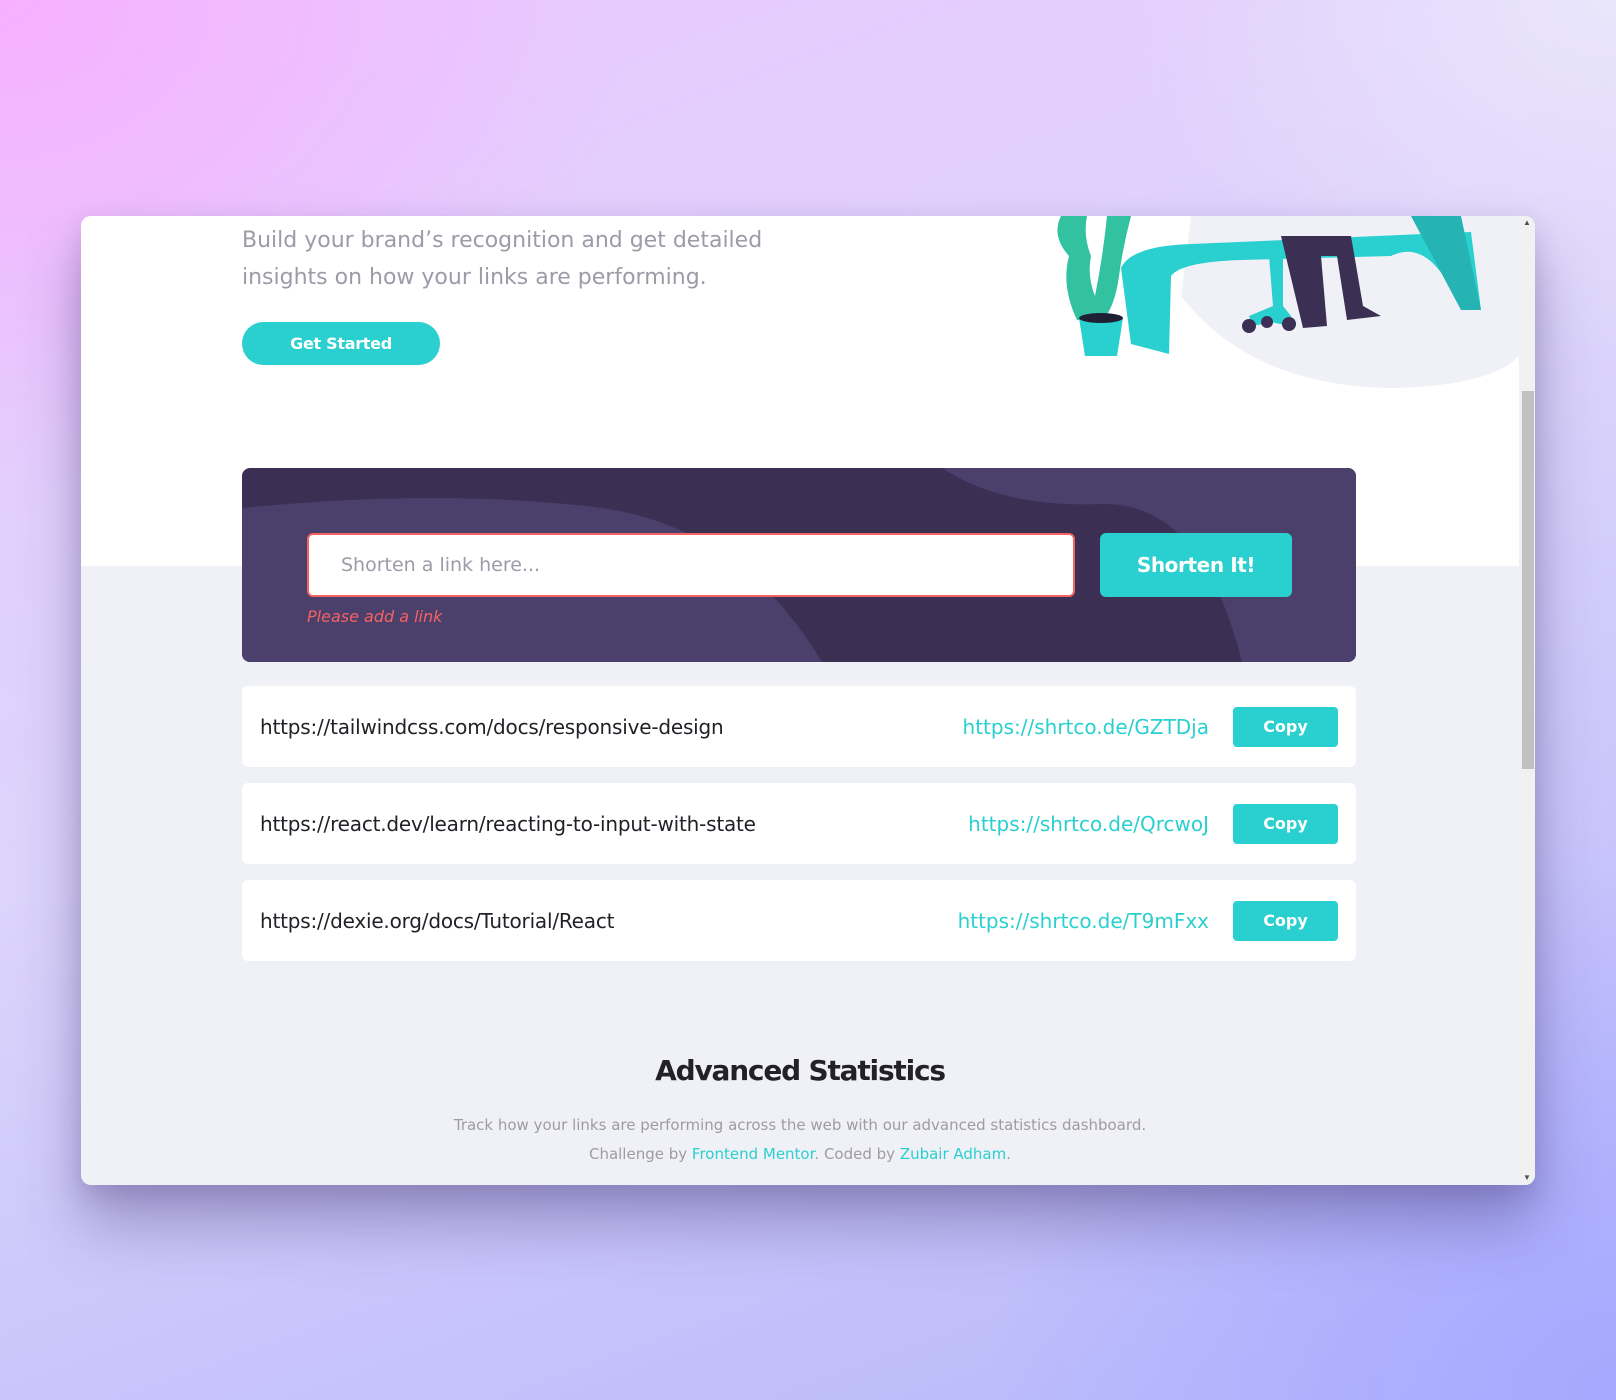 Image resolution: width=1616 pixels, height=1400 pixels. I want to click on frontend-mentor-link: Frontend Mentor, so click(753, 1154).